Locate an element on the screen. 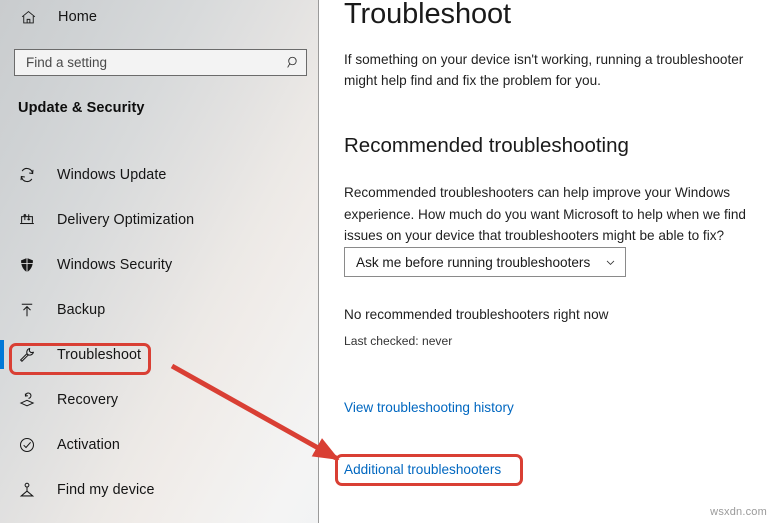  sidebar-item-windows-security-label: Windows Security is located at coordinates (115, 264).